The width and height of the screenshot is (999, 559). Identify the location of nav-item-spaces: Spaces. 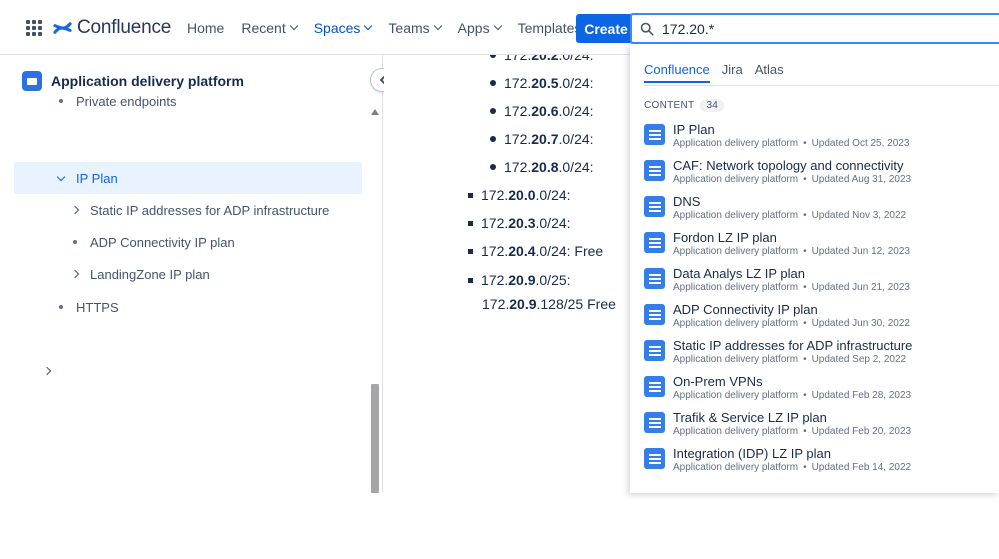
(343, 28).